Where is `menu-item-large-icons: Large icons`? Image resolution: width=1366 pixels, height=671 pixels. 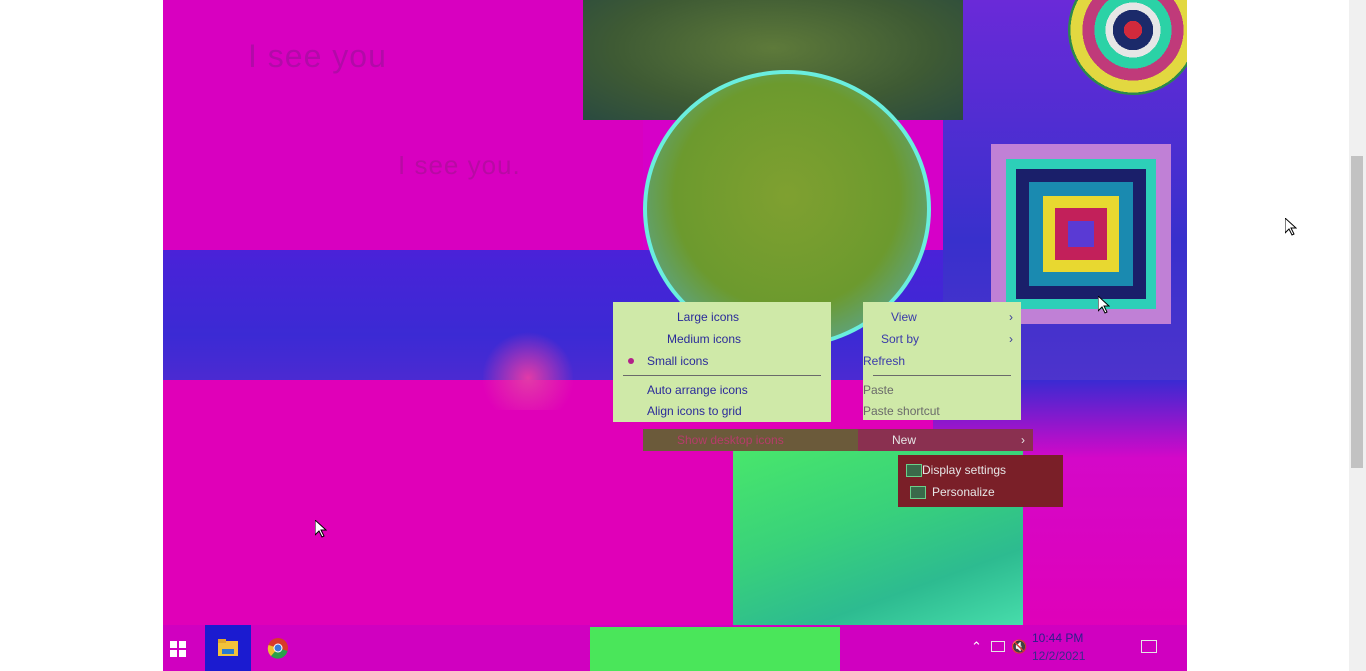
menu-item-large-icons: Large icons is located at coordinates (722, 317).